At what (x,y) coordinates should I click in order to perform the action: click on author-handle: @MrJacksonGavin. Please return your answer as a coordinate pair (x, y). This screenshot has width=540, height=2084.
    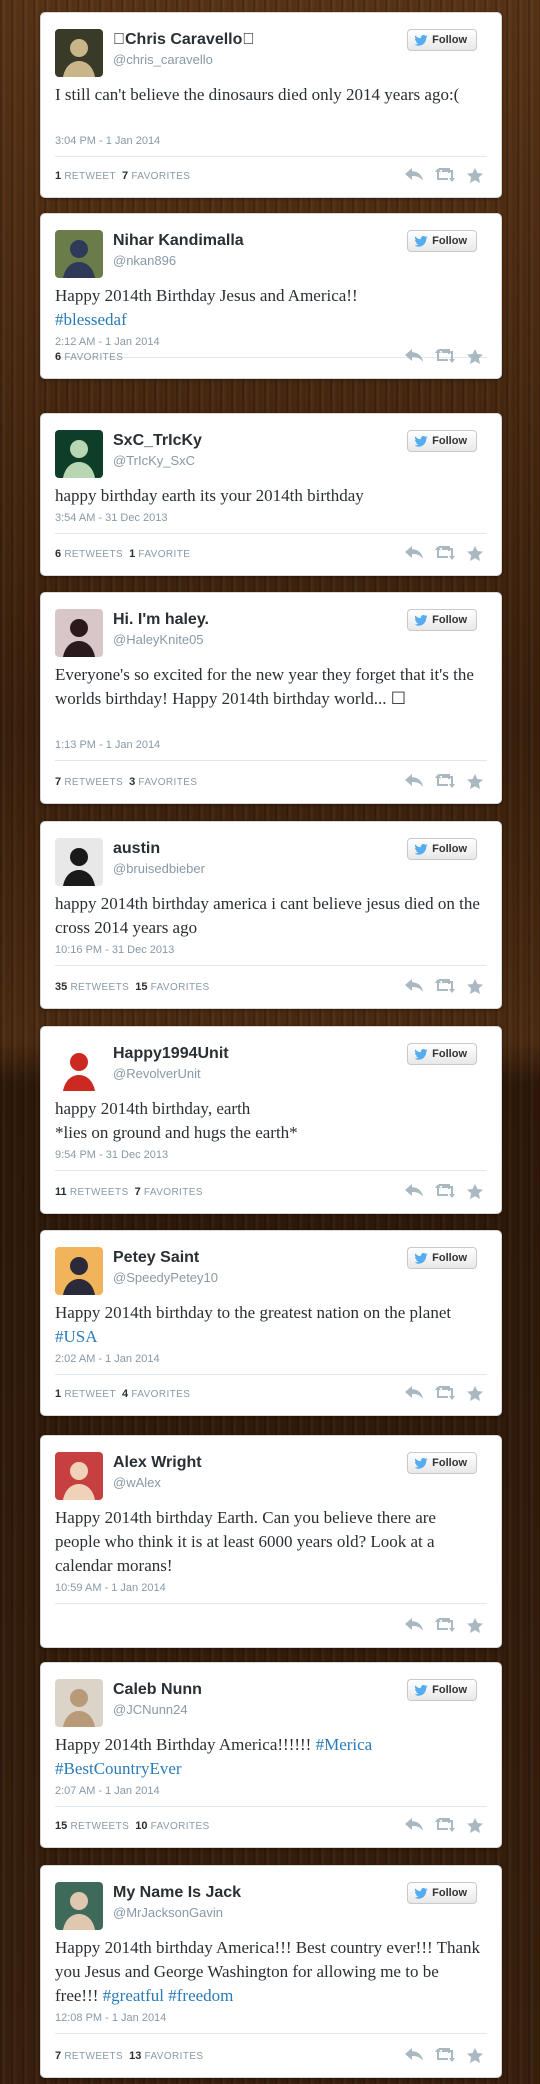
    Looking at the image, I should click on (168, 1912).